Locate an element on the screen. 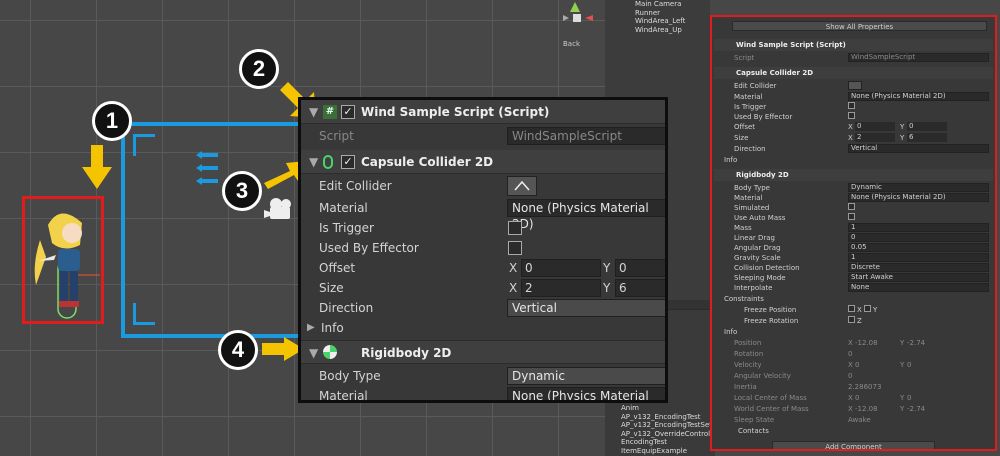 Image resolution: width=1000 pixels, height=456 pixels. simulated-checkbox is located at coordinates (851, 206).